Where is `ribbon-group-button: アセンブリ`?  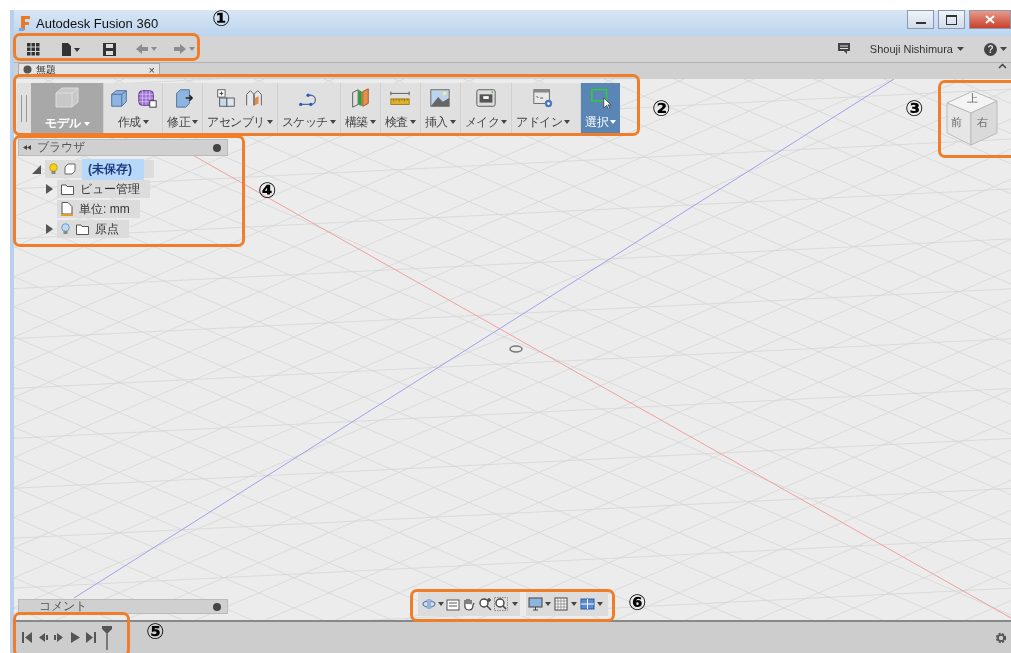 ribbon-group-button: アセンブリ is located at coordinates (239, 108).